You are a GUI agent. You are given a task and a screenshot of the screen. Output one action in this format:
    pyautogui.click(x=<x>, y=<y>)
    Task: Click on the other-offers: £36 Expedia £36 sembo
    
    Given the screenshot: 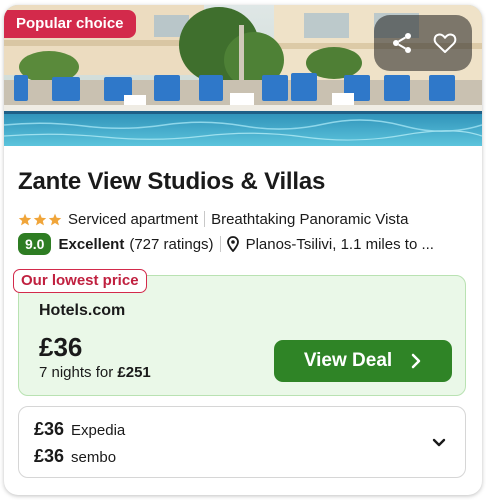 What is the action you would take?
    pyautogui.click(x=242, y=442)
    